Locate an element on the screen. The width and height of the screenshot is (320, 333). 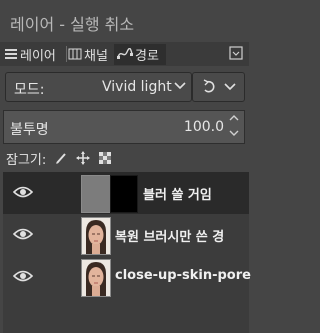
dialog-titlebar: 레이어 - 실행 취소 is located at coordinates (124, 21).